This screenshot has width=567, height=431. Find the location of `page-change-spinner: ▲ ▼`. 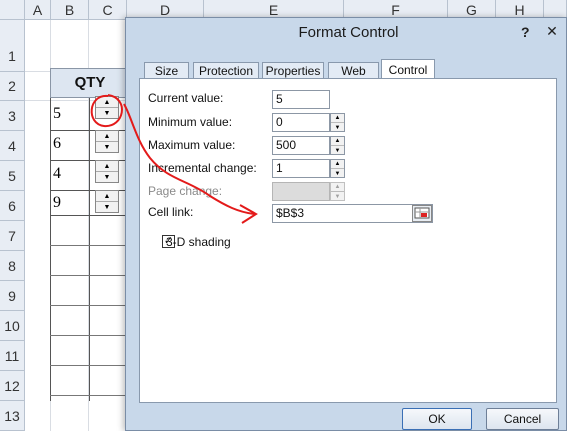

page-change-spinner: ▲ ▼ is located at coordinates (337, 191).